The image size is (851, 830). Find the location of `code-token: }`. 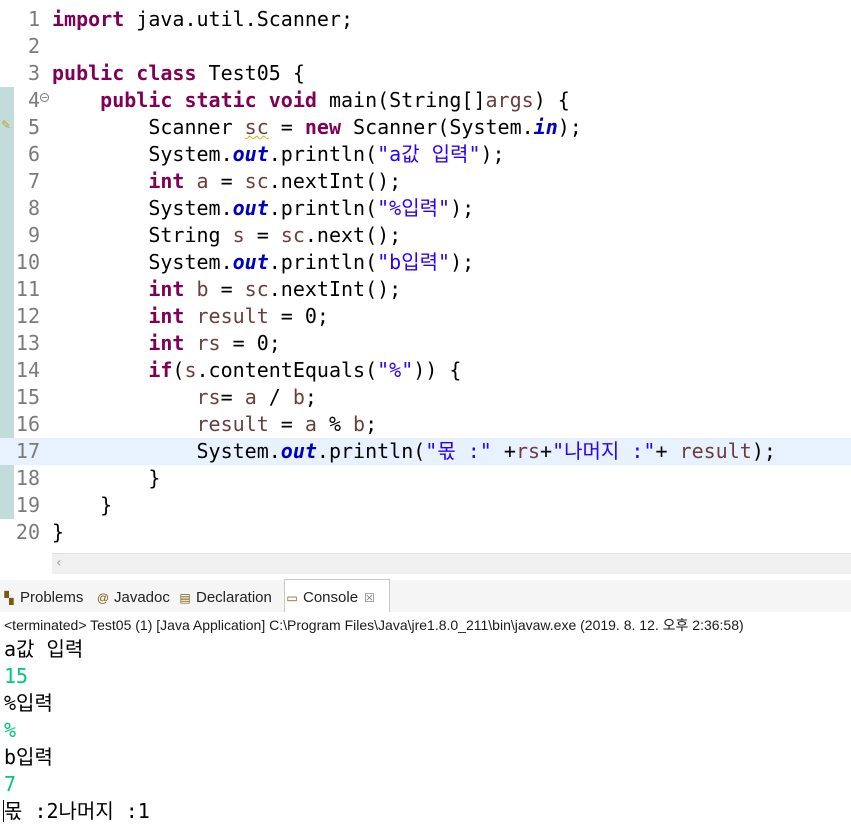

code-token: } is located at coordinates (58, 532).